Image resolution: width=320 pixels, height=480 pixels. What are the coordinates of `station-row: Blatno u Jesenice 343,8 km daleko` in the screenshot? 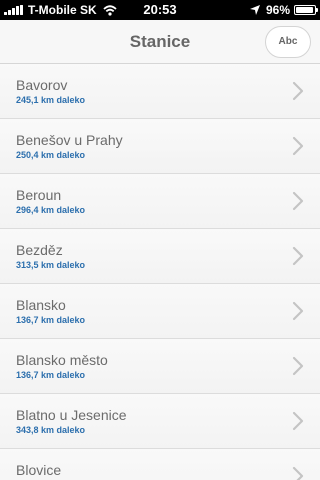 It's located at (160, 421).